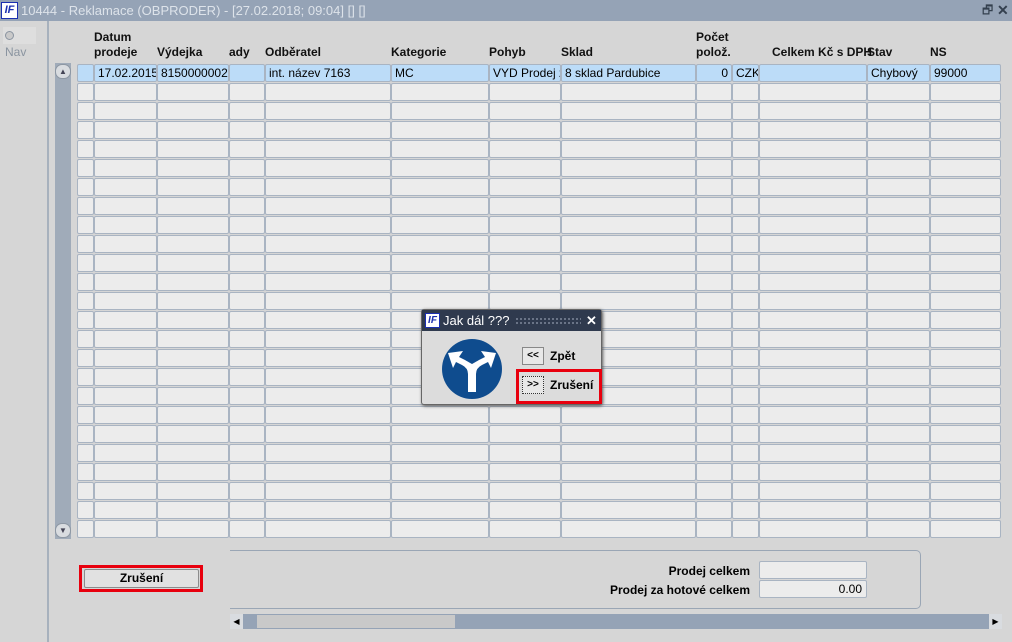 This screenshot has height=642, width=1012. Describe the element at coordinates (356, 621) in the screenshot. I see `scroll-thumb` at that location.